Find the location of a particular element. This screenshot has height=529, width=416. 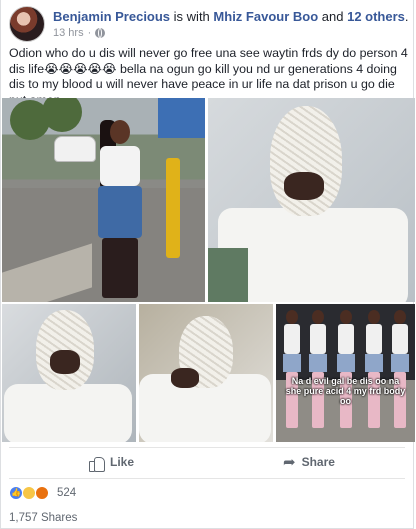

tagged-user: Mhiz Favour Boo is located at coordinates (265, 16).